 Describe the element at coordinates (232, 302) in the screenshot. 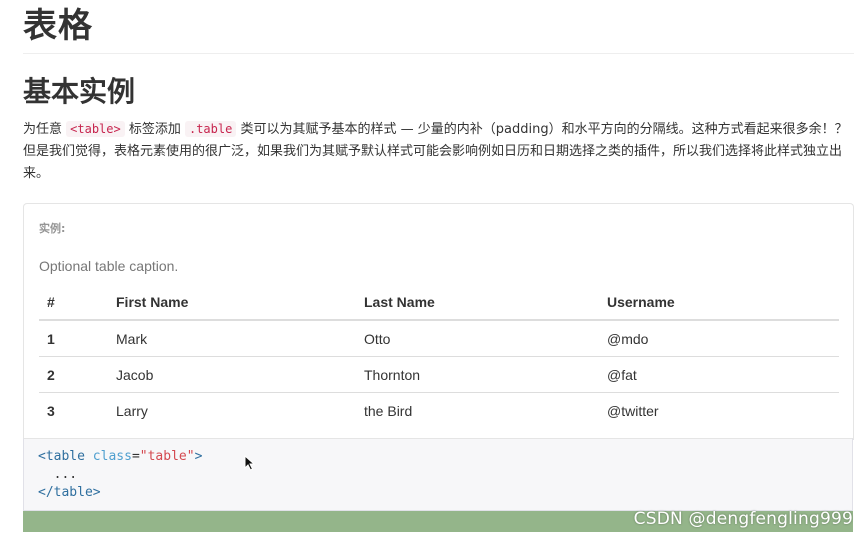

I see `header-first-name: First Name` at that location.